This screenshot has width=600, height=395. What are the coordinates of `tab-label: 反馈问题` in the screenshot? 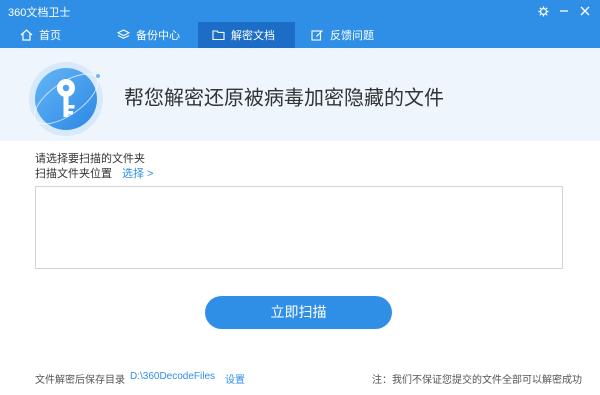 It's located at (352, 36).